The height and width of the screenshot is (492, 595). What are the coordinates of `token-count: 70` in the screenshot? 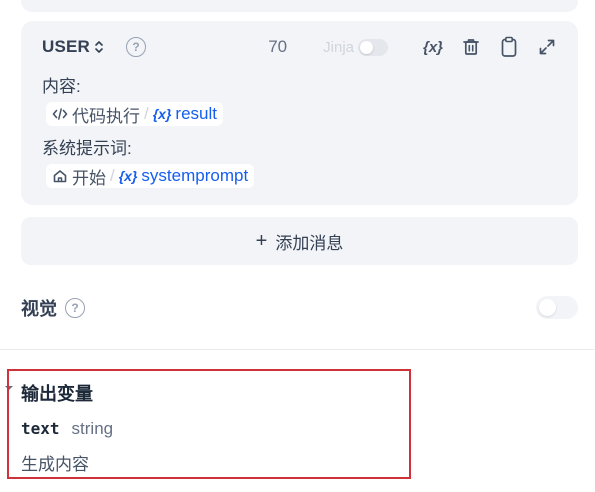 It's located at (278, 46).